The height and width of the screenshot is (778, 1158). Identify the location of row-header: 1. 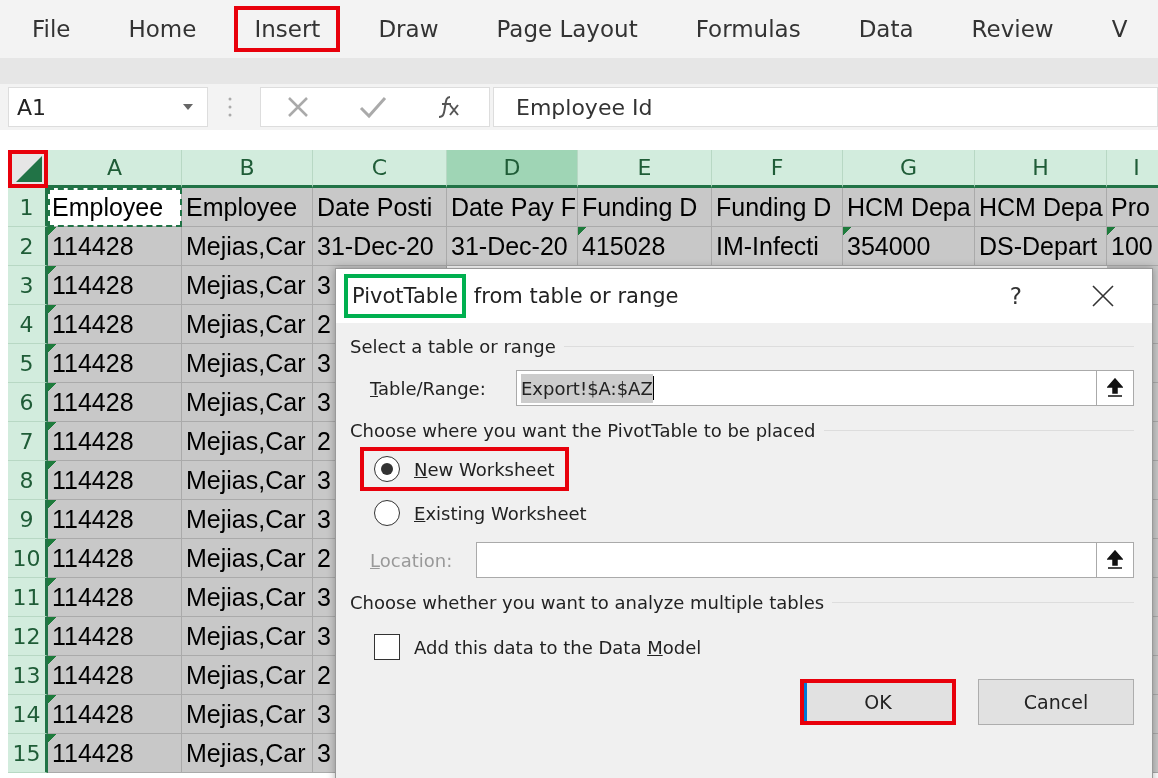
(28, 207).